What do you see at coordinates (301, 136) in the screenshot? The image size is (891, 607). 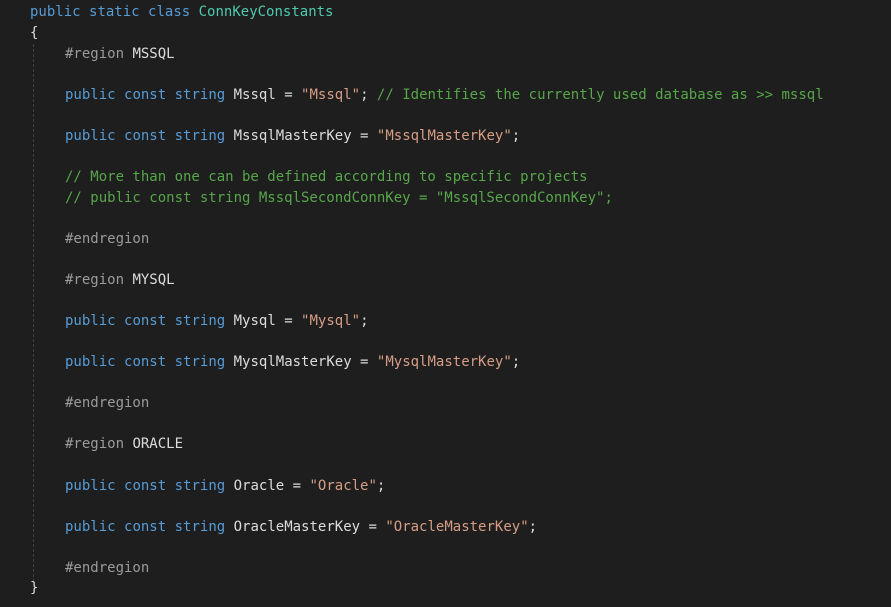 I see `code-text: MssqlMasterKey =` at bounding box center [301, 136].